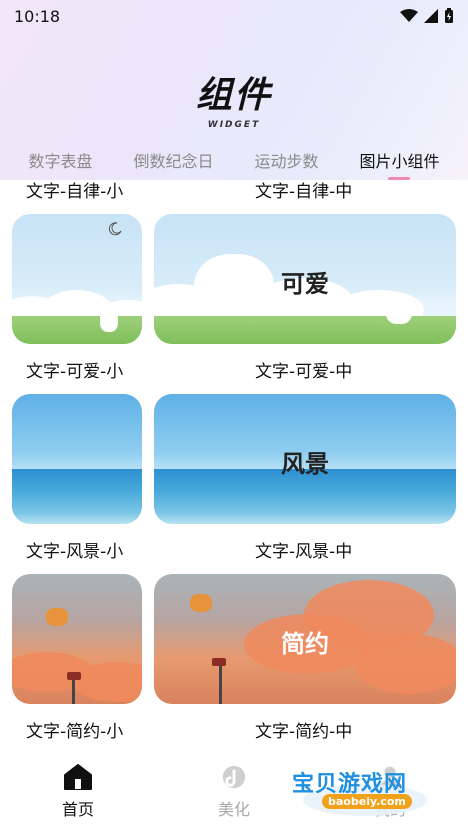  I want to click on tab-label: 倒数纪念日, so click(173, 161).